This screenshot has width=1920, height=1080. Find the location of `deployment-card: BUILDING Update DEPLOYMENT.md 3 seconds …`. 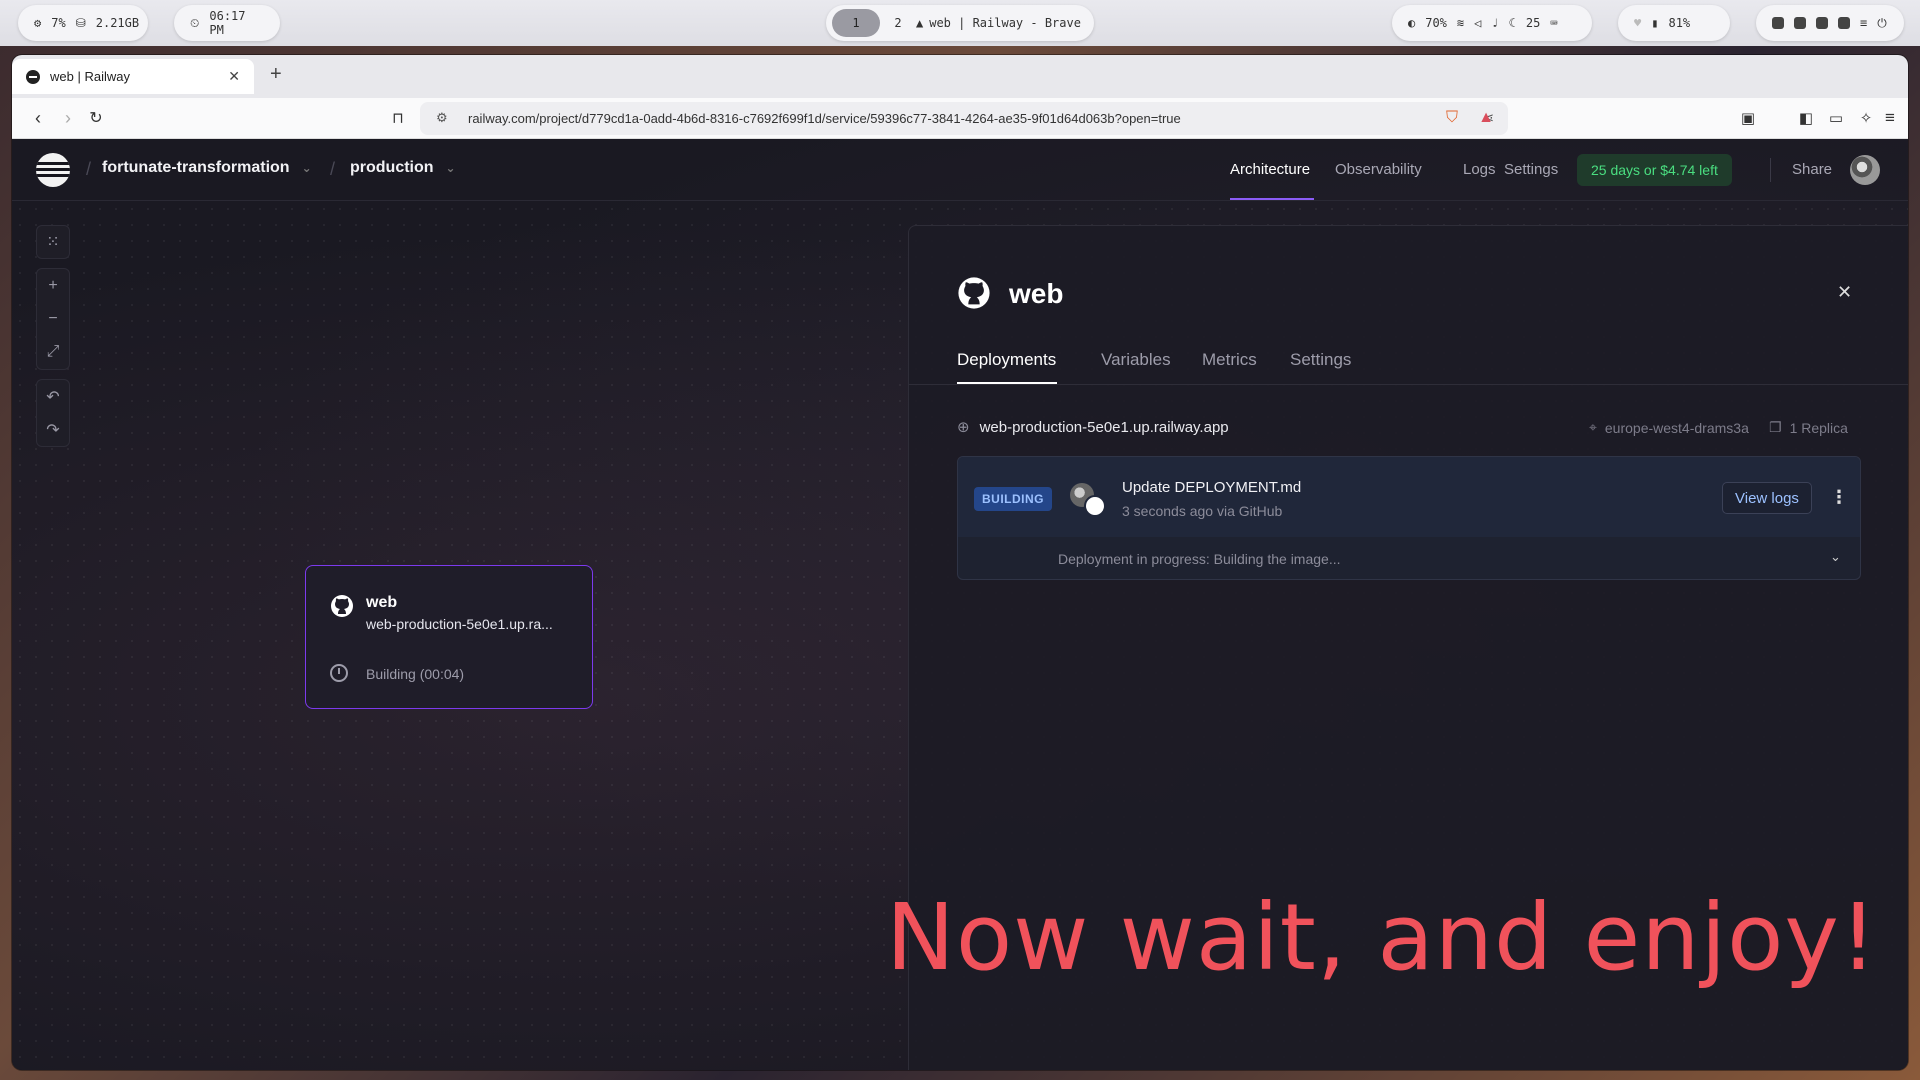

deployment-card: BUILDING Update DEPLOYMENT.md 3 seconds … is located at coordinates (1409, 518).